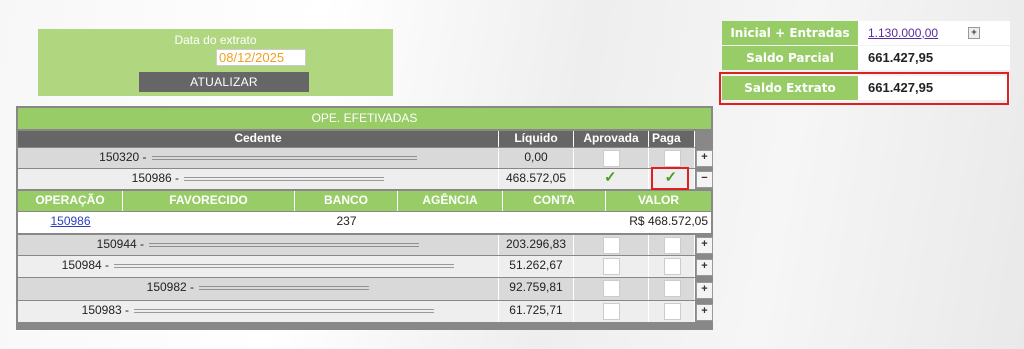  Describe the element at coordinates (611, 139) in the screenshot. I see `header-aprovada: Aprovada` at that location.